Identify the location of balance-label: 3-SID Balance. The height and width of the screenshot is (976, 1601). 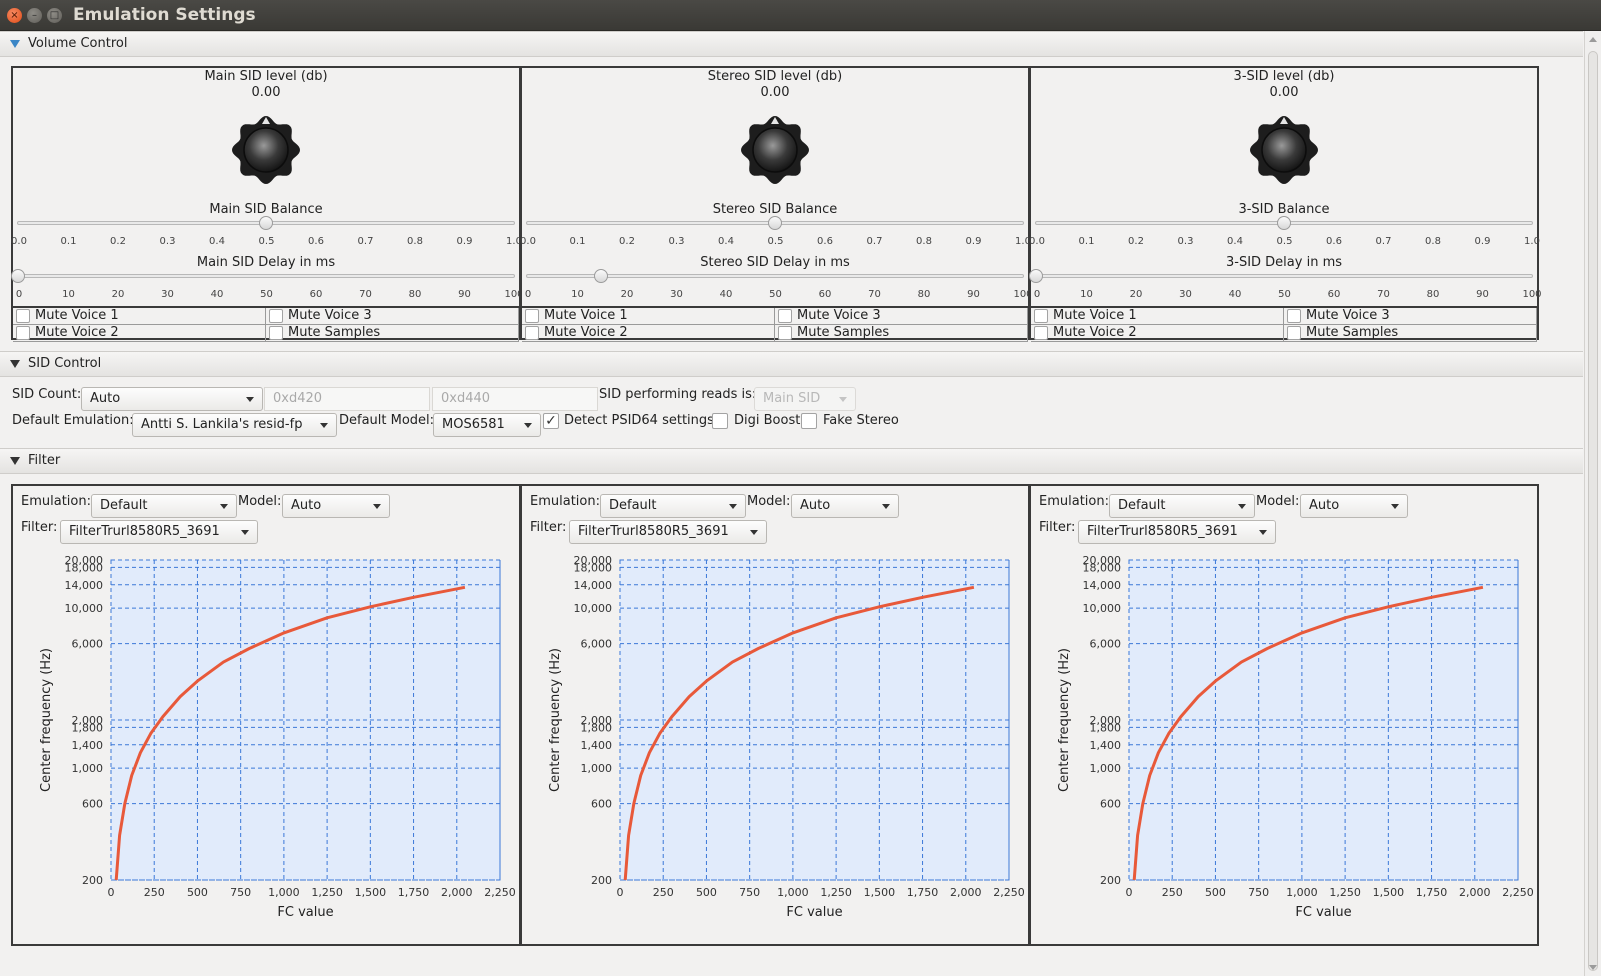
(1284, 209).